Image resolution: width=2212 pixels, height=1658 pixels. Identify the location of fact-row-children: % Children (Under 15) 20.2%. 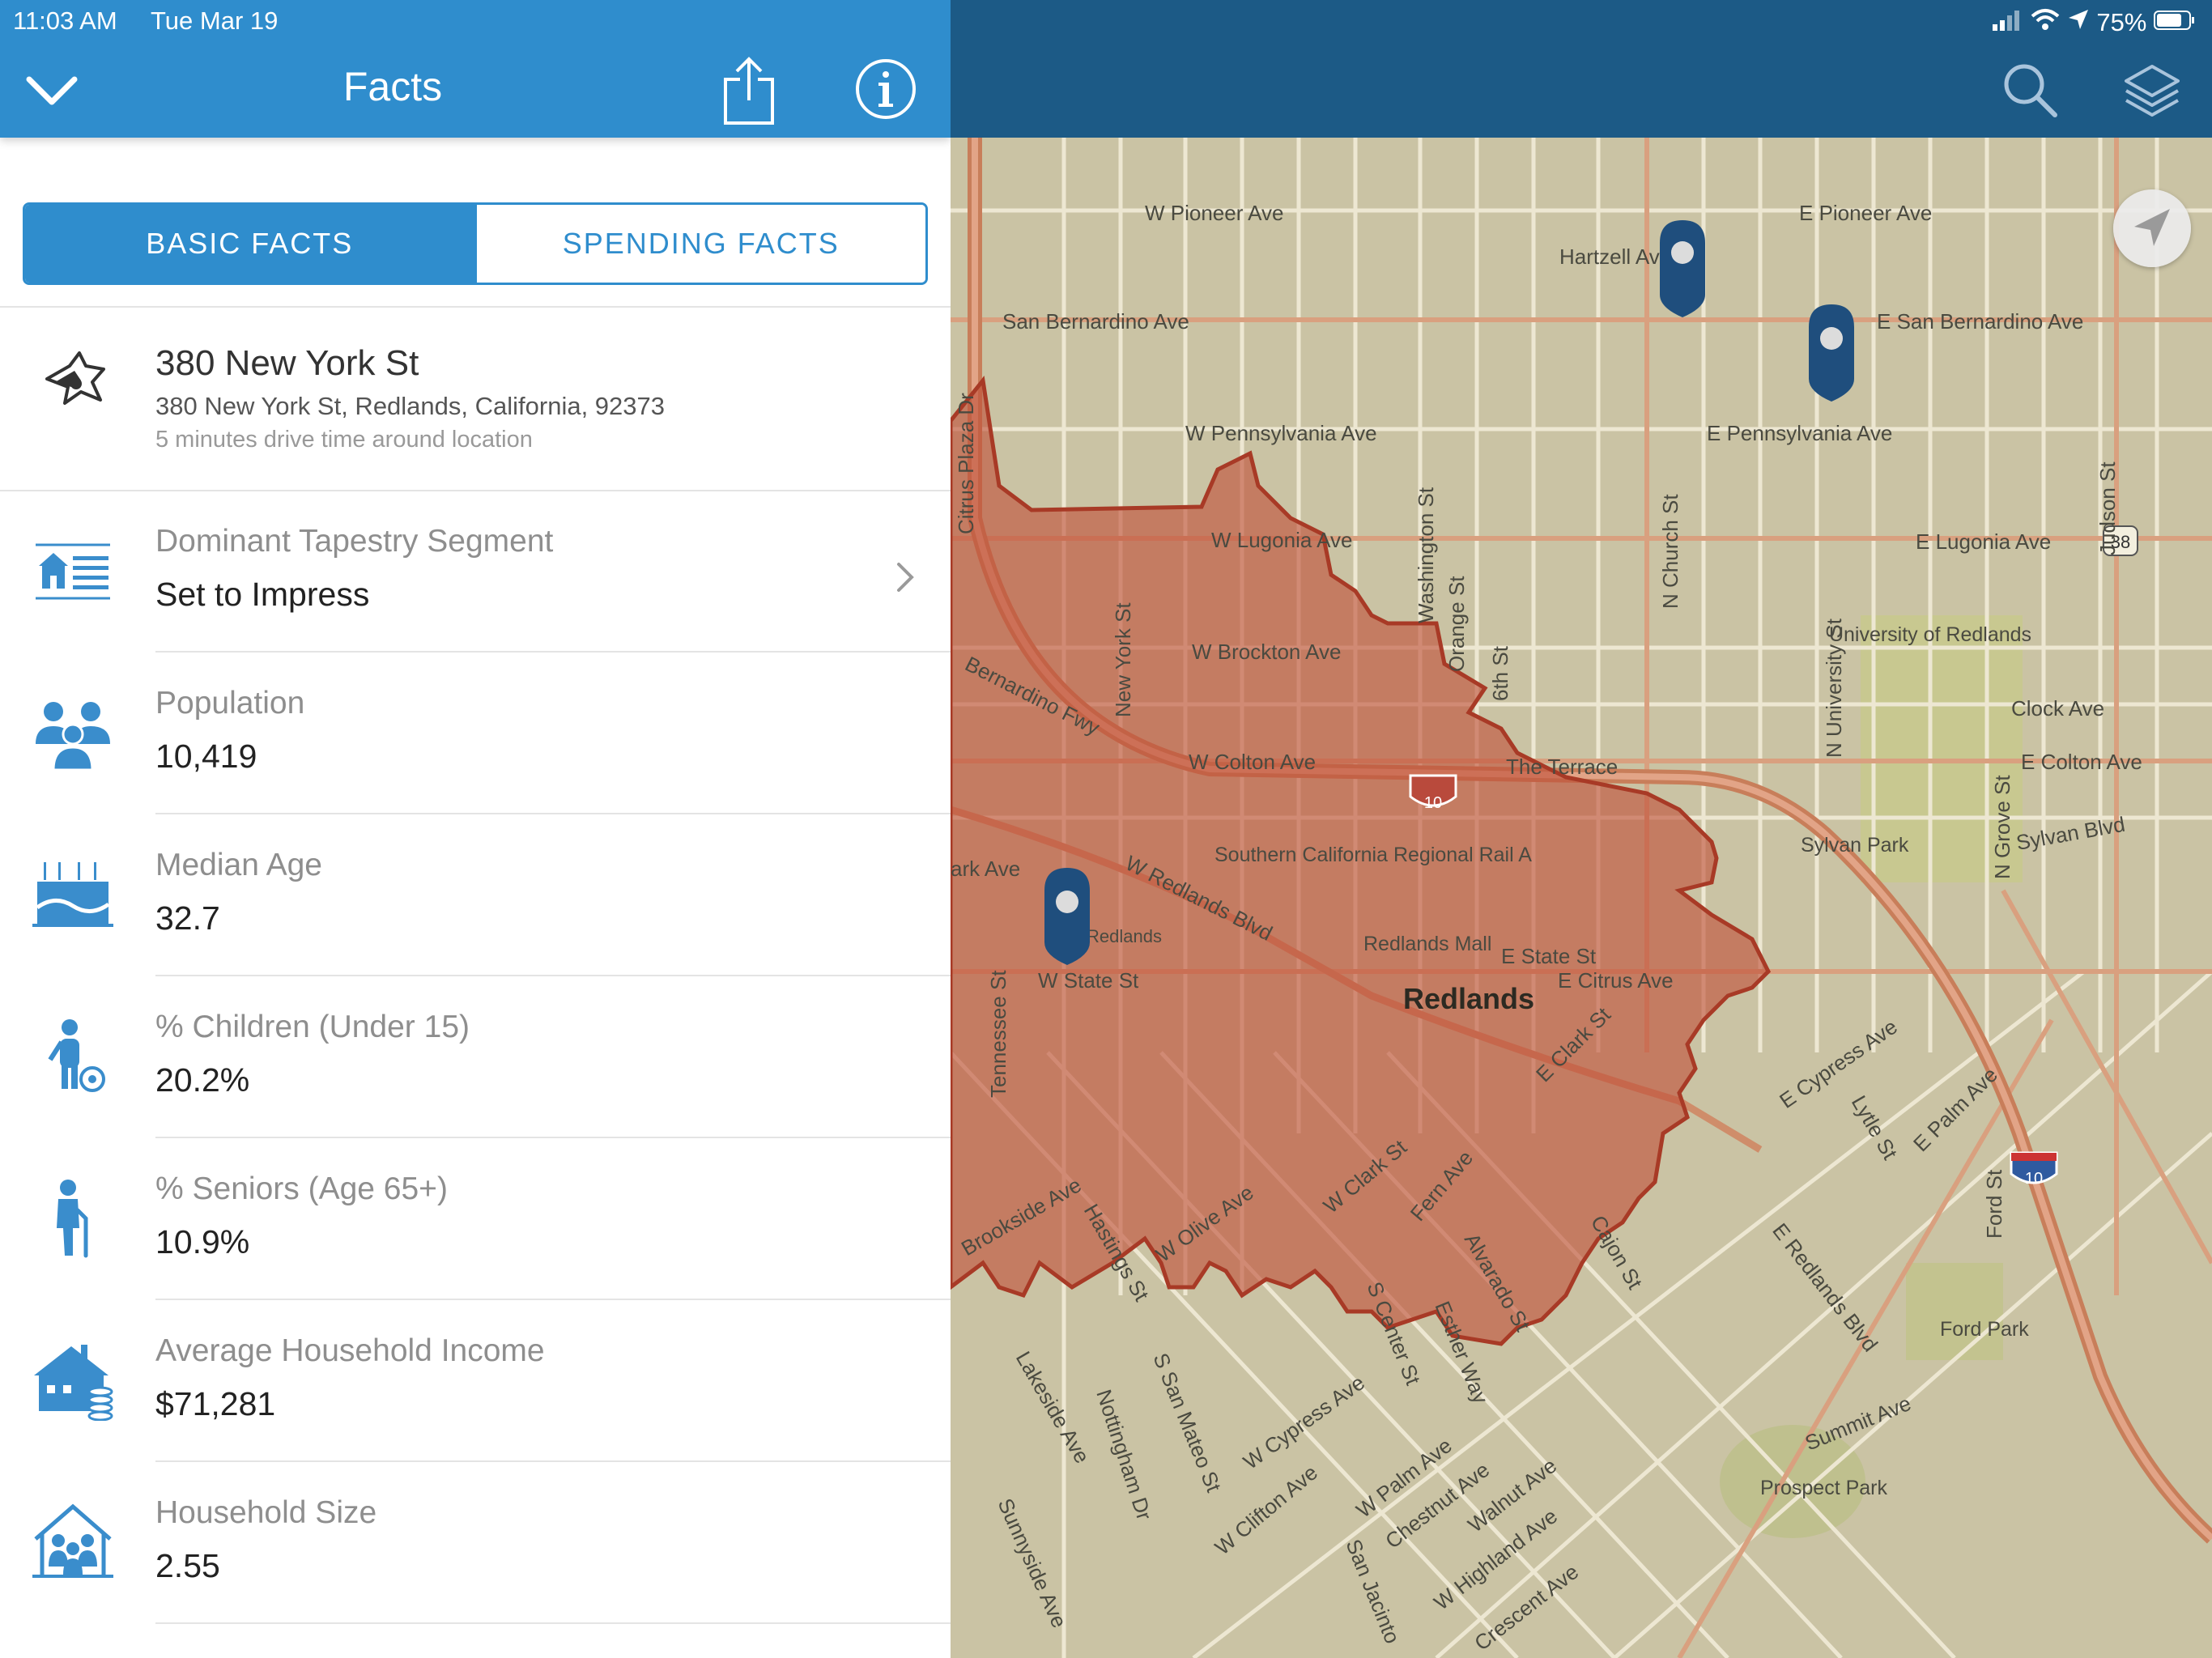
(476, 1056).